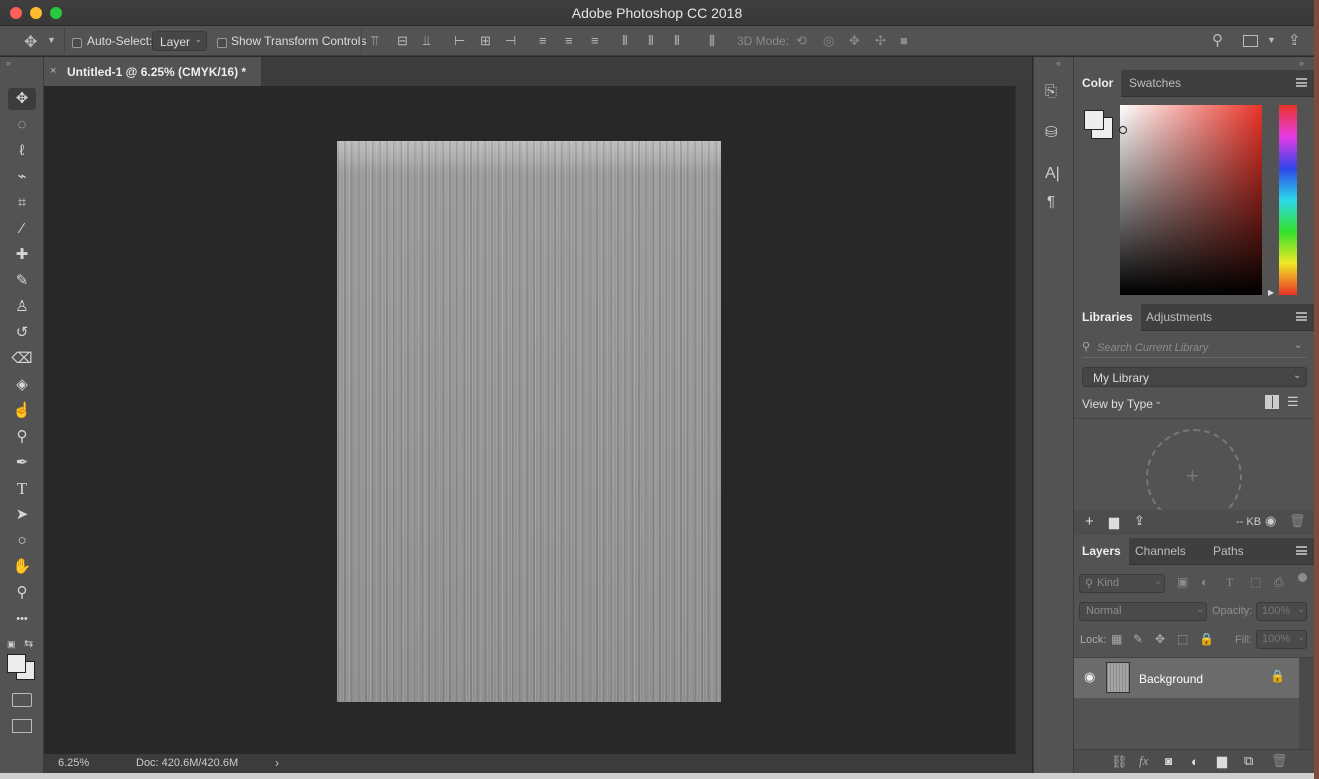 The width and height of the screenshot is (1319, 779). What do you see at coordinates (179, 41) in the screenshot?
I see `auto-select-dropdown: Layer ⌄` at bounding box center [179, 41].